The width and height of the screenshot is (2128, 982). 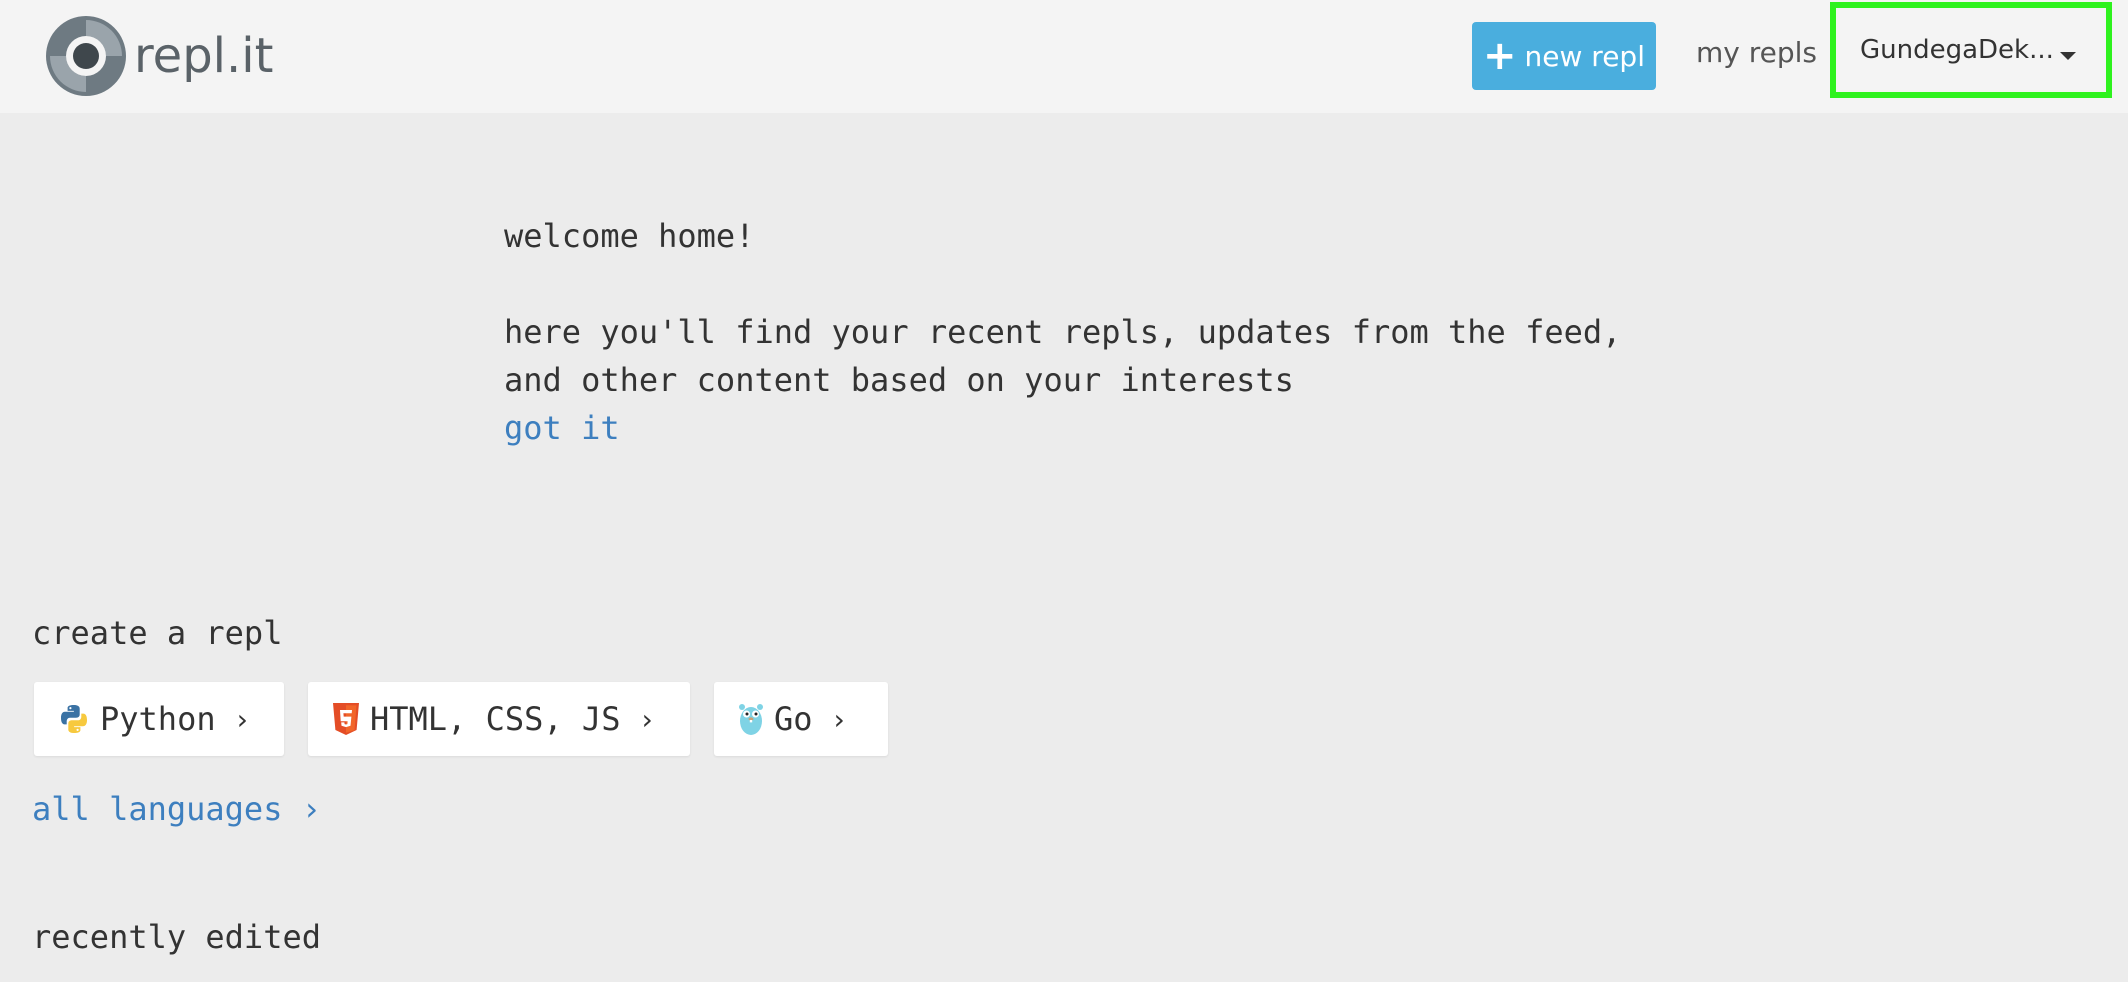 I want to click on new-repl-button: + new repl, so click(x=1564, y=56).